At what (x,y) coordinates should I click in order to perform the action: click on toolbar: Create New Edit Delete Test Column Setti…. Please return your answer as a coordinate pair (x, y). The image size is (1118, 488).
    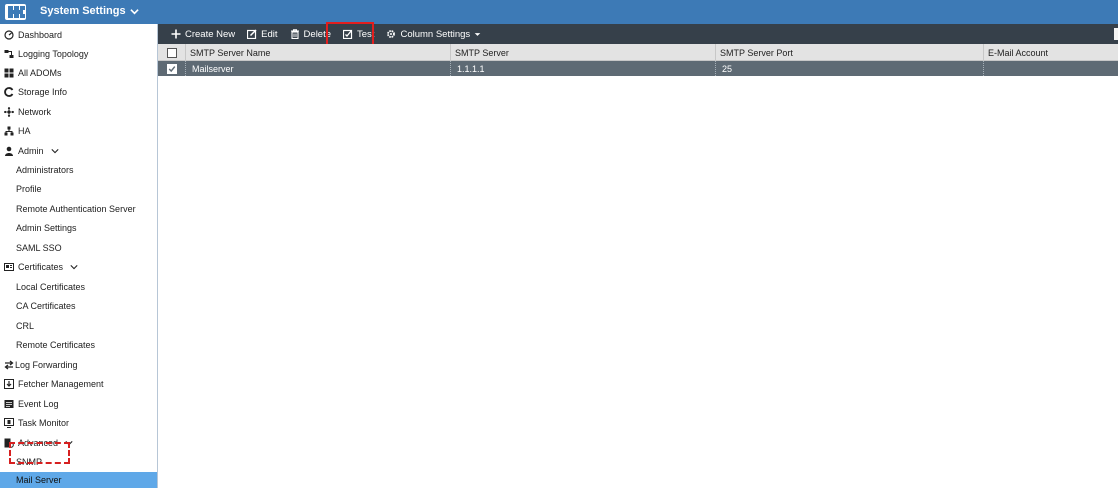
    Looking at the image, I should click on (638, 34).